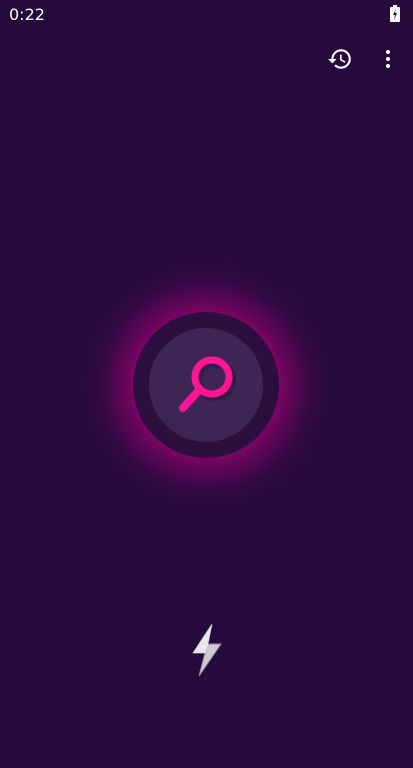 The height and width of the screenshot is (768, 413). I want to click on scan-button, so click(206, 385).